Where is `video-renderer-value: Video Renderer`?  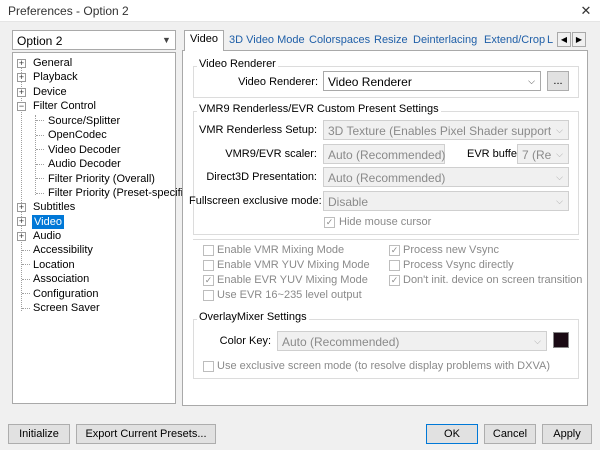
video-renderer-value: Video Renderer is located at coordinates (370, 82).